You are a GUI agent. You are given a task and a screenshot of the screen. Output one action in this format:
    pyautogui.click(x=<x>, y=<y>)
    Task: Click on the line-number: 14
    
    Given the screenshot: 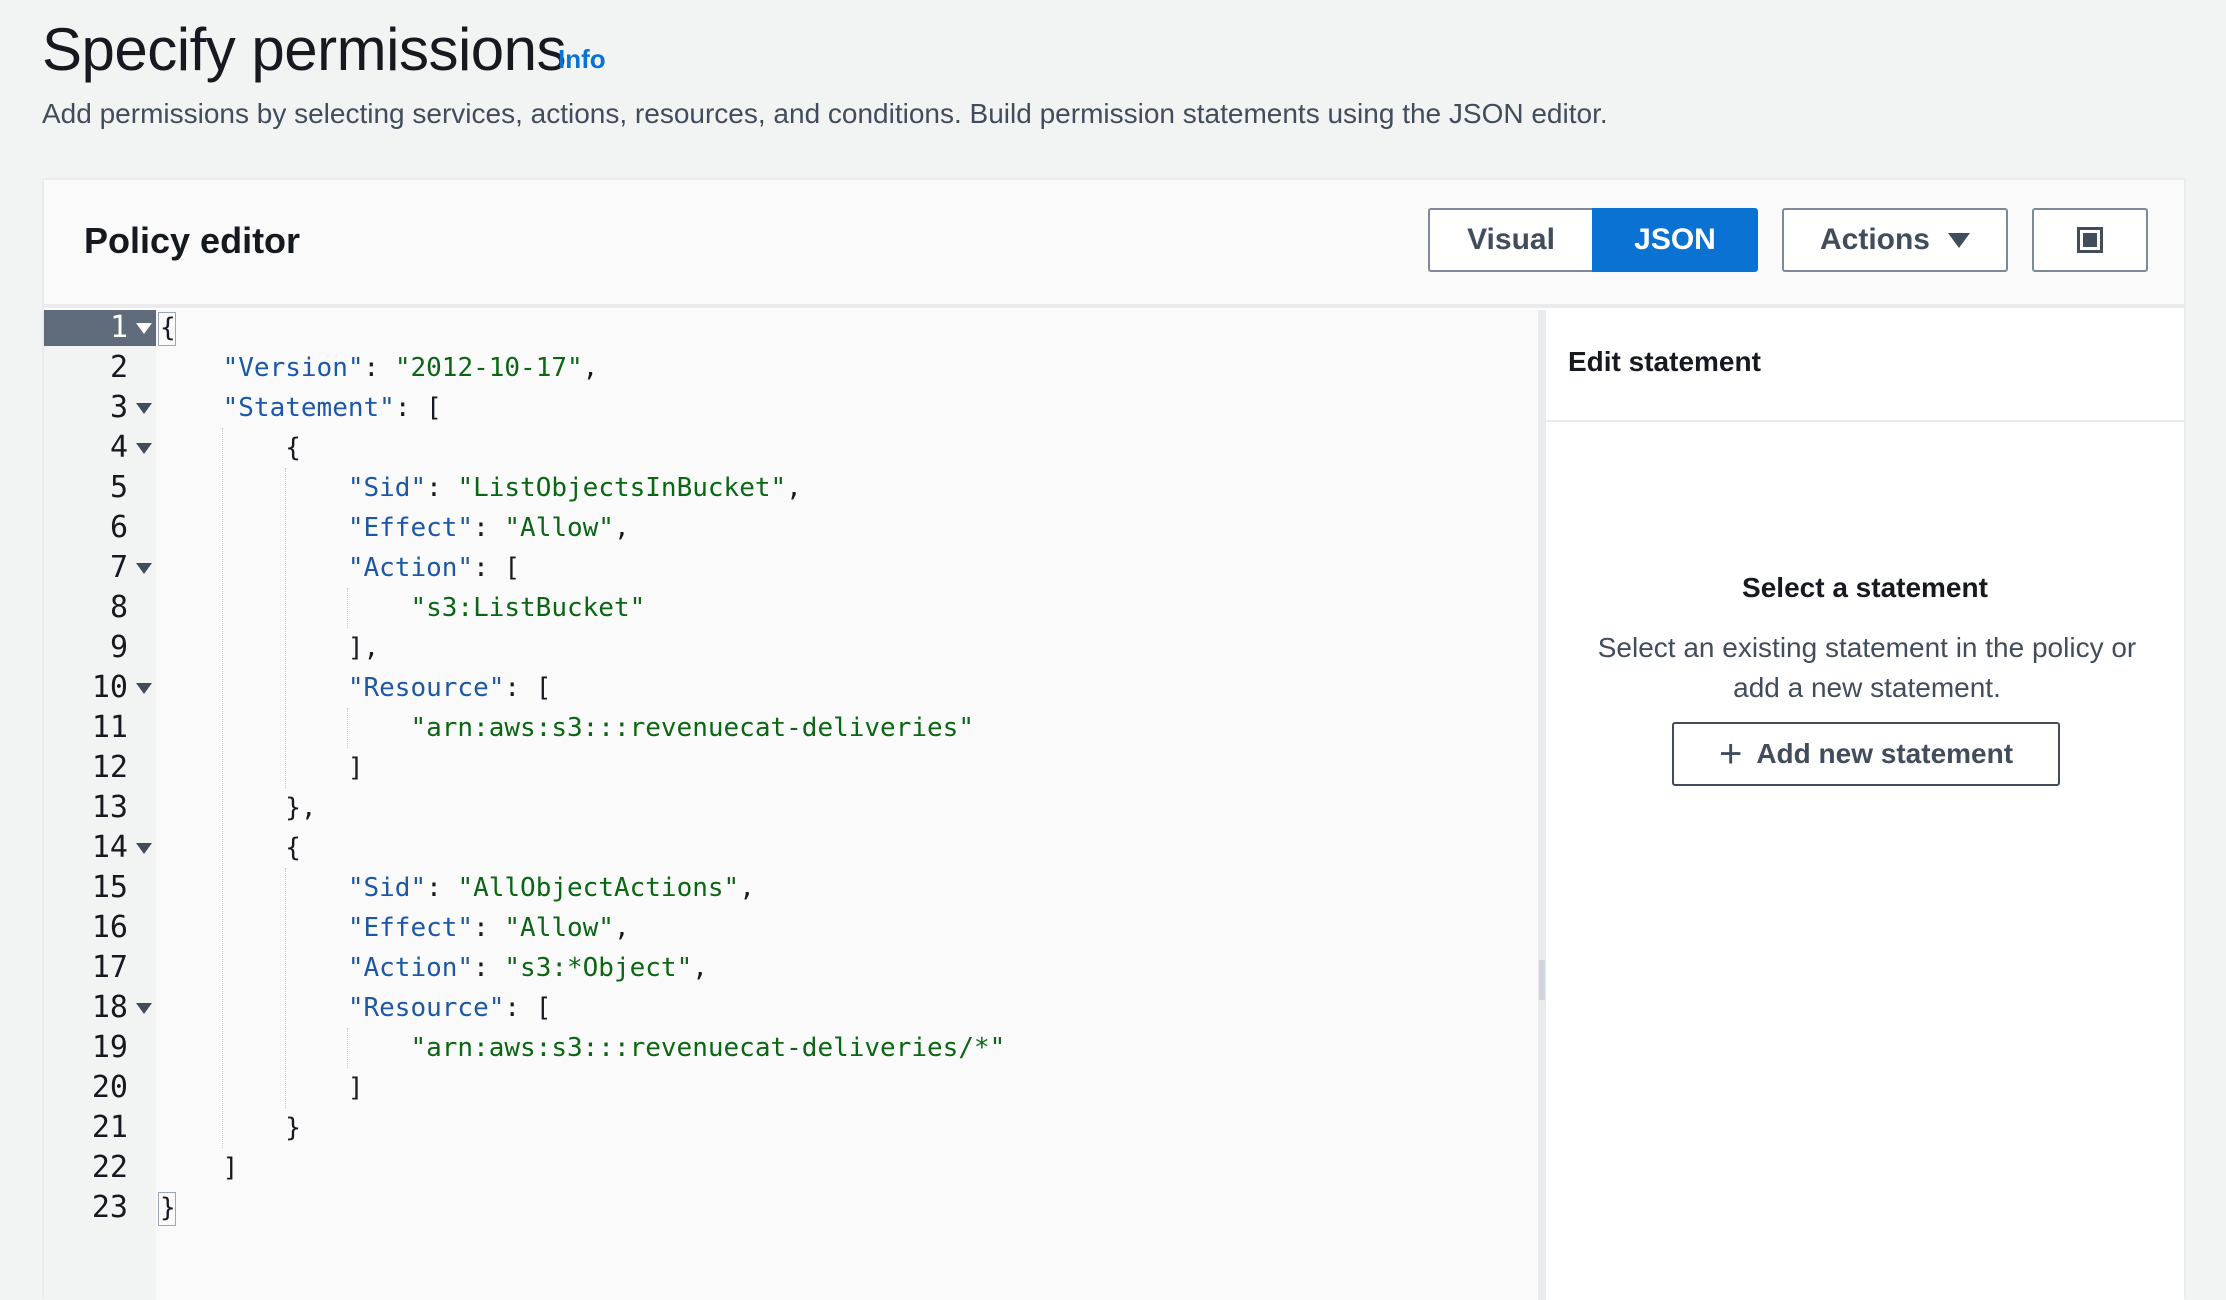 What is the action you would take?
    pyautogui.click(x=109, y=847)
    